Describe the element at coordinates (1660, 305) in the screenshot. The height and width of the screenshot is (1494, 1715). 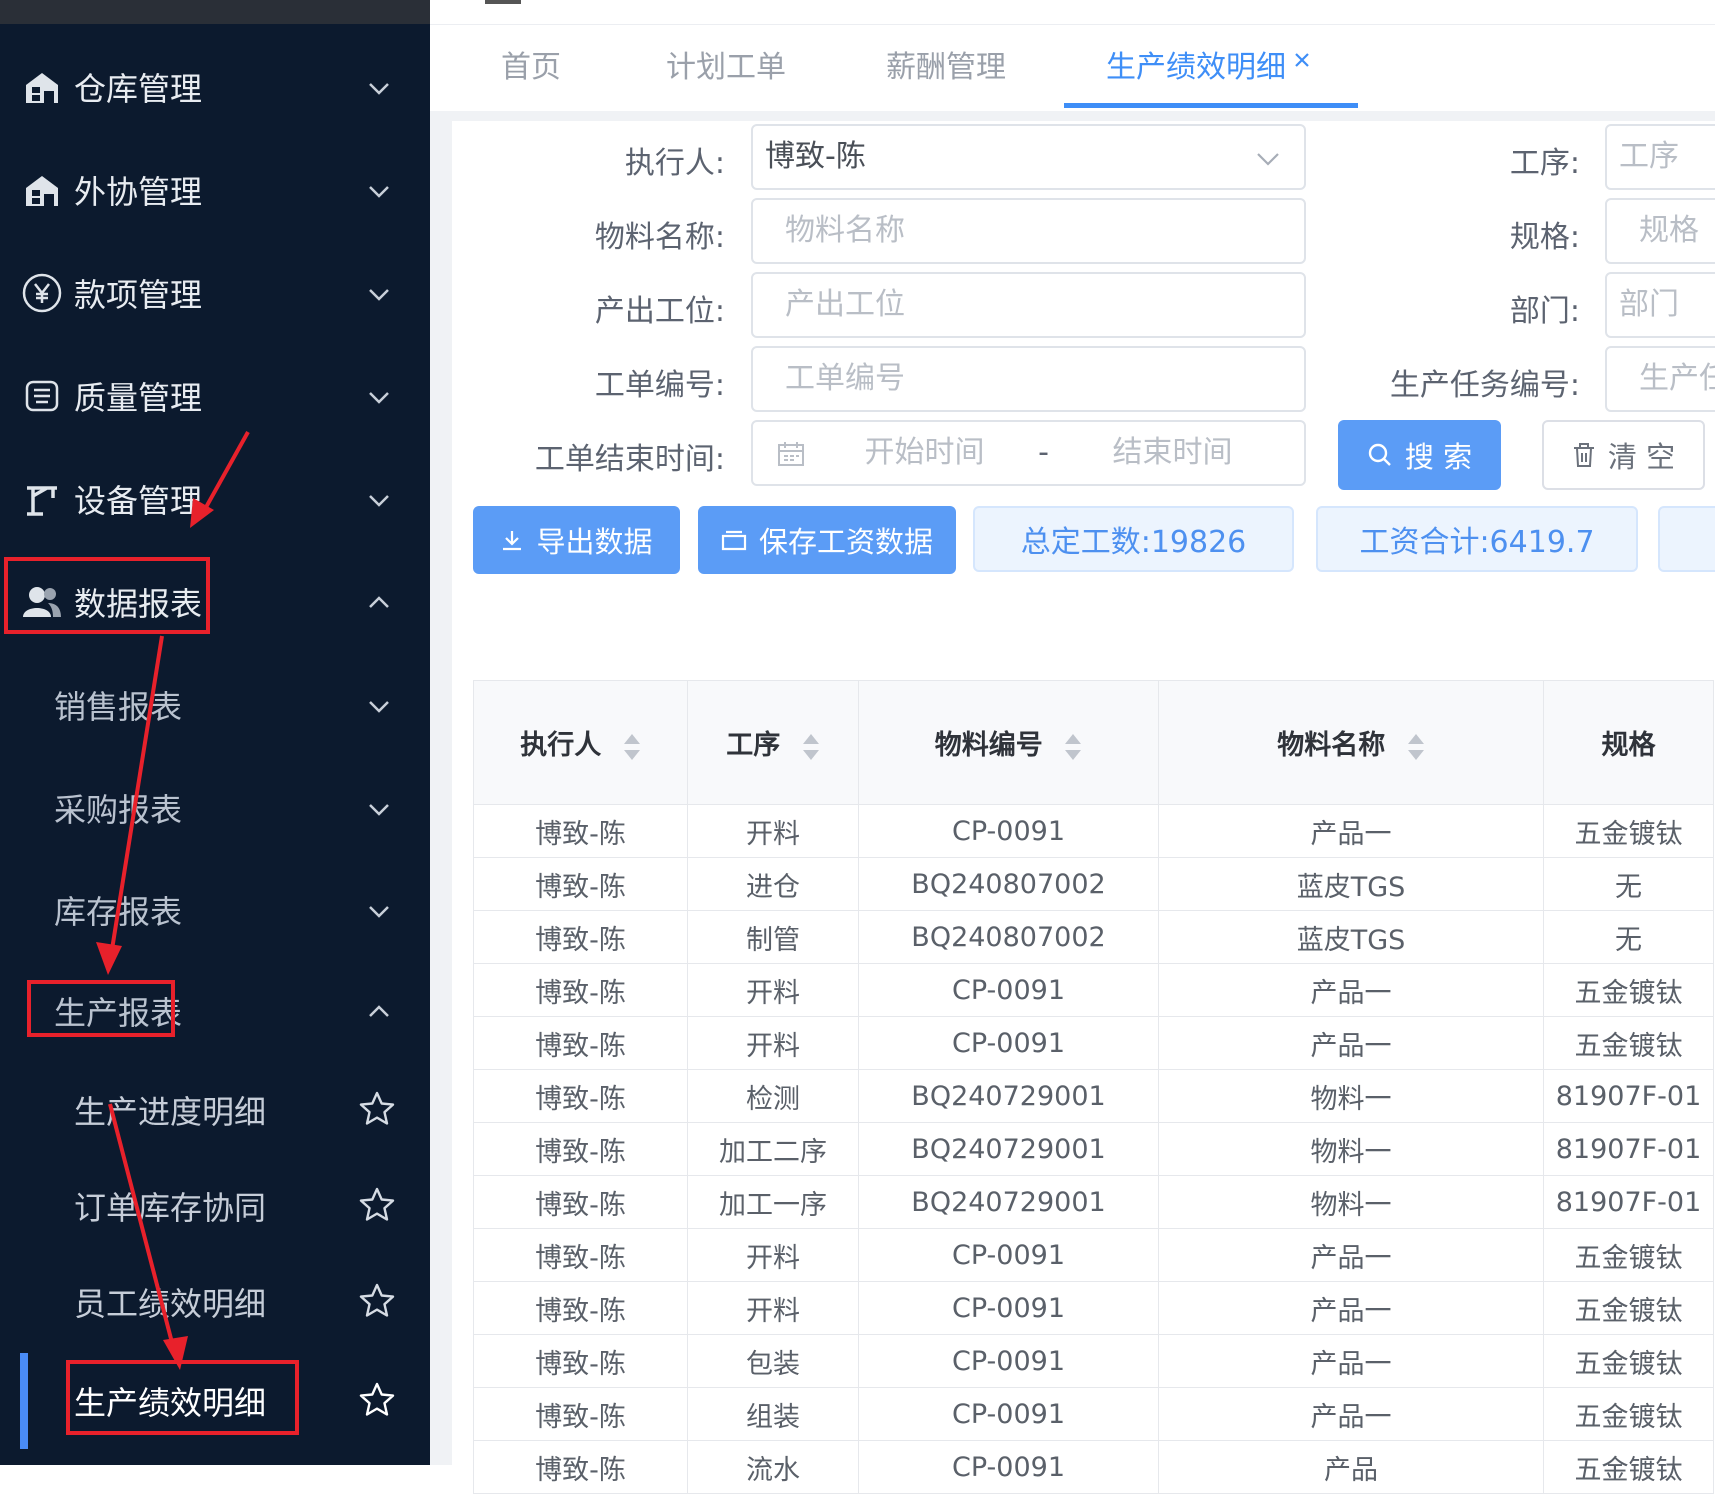
I see `dept-select: 部门` at that location.